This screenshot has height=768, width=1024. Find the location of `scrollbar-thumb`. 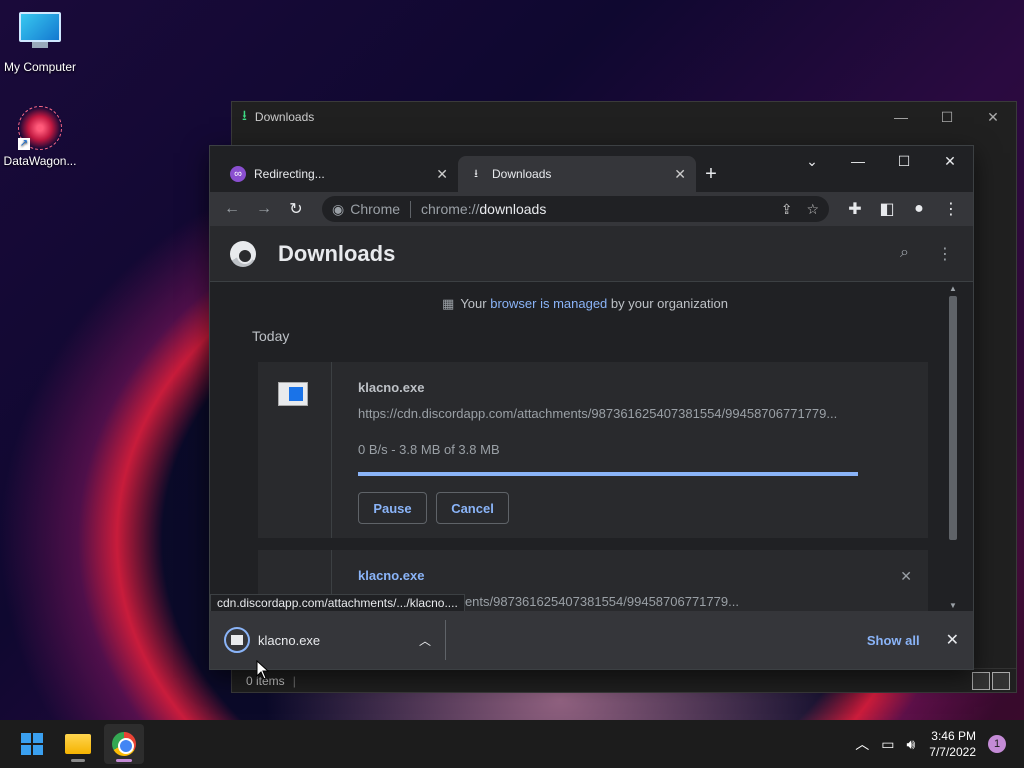

scrollbar-thumb is located at coordinates (953, 418).